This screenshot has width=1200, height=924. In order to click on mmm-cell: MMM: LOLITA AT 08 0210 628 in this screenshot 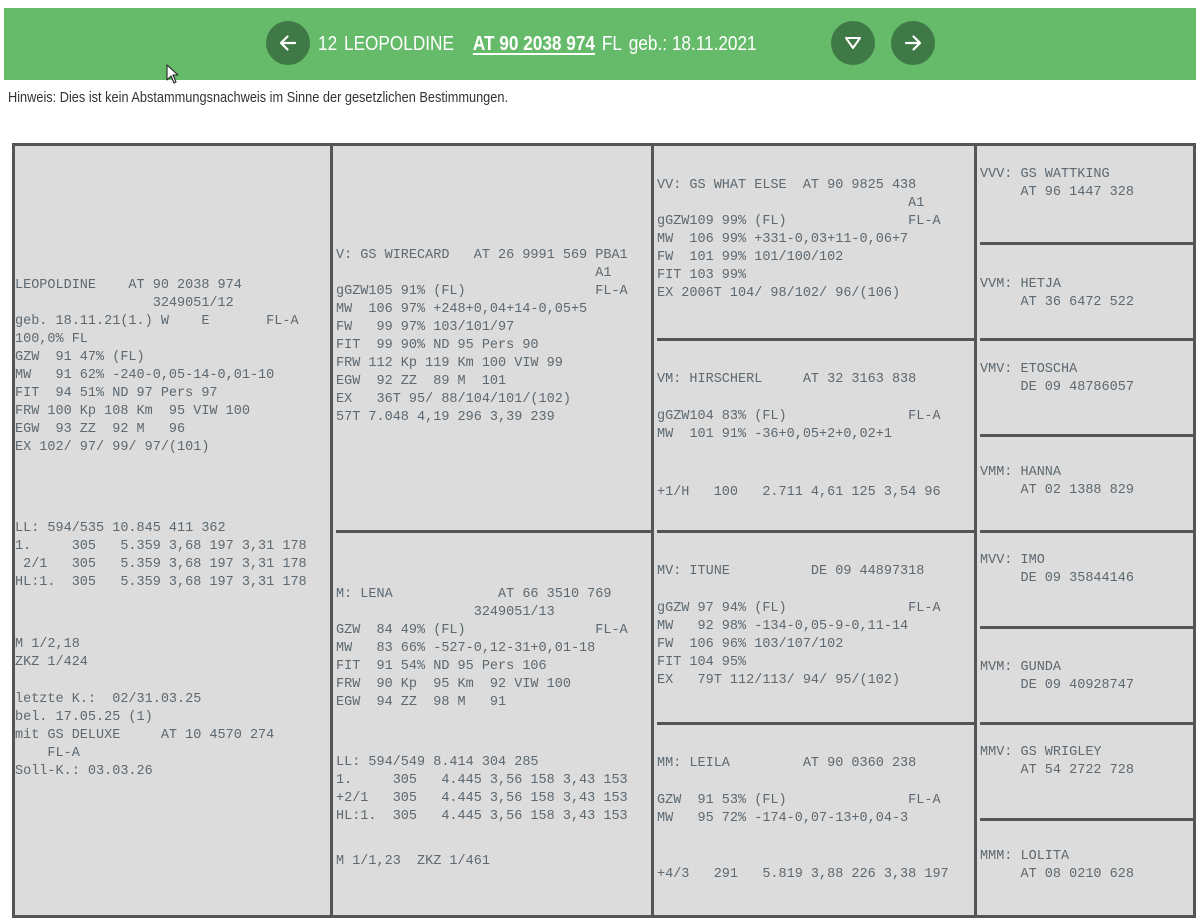, I will do `click(1086, 866)`.